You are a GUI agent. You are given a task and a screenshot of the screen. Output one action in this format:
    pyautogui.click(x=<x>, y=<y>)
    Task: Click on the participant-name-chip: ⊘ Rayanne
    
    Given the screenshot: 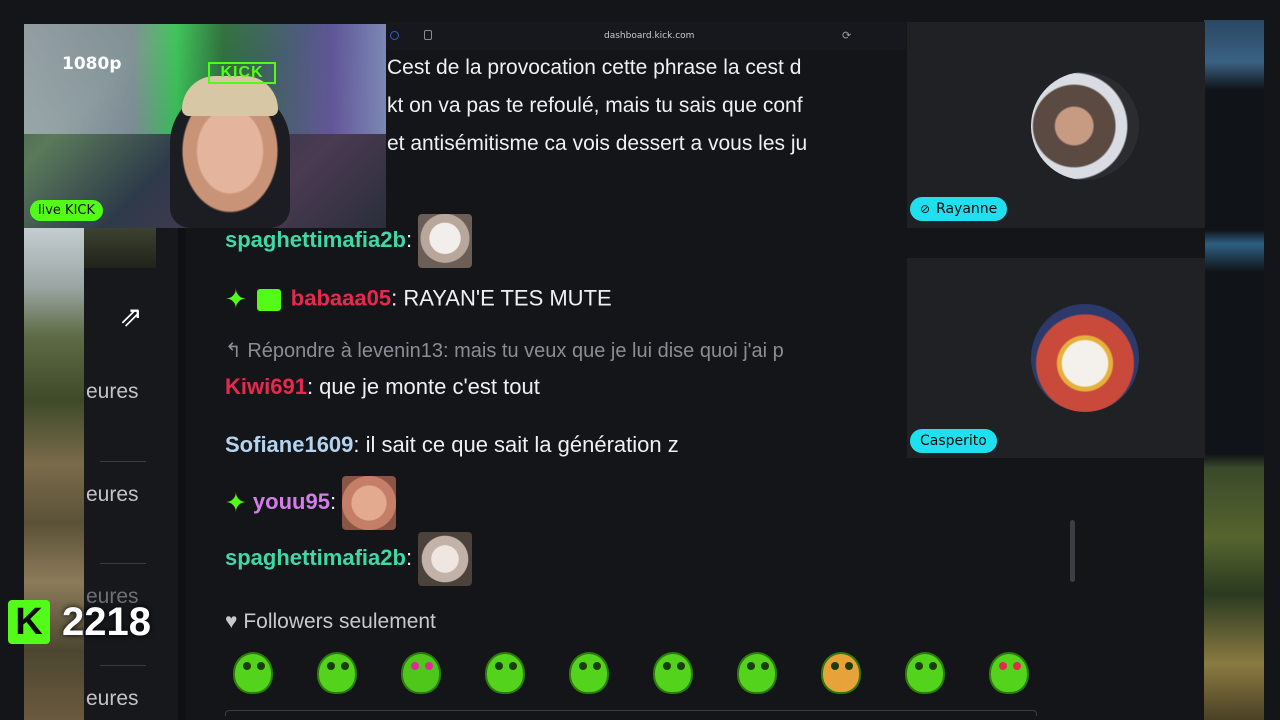 What is the action you would take?
    pyautogui.click(x=959, y=209)
    